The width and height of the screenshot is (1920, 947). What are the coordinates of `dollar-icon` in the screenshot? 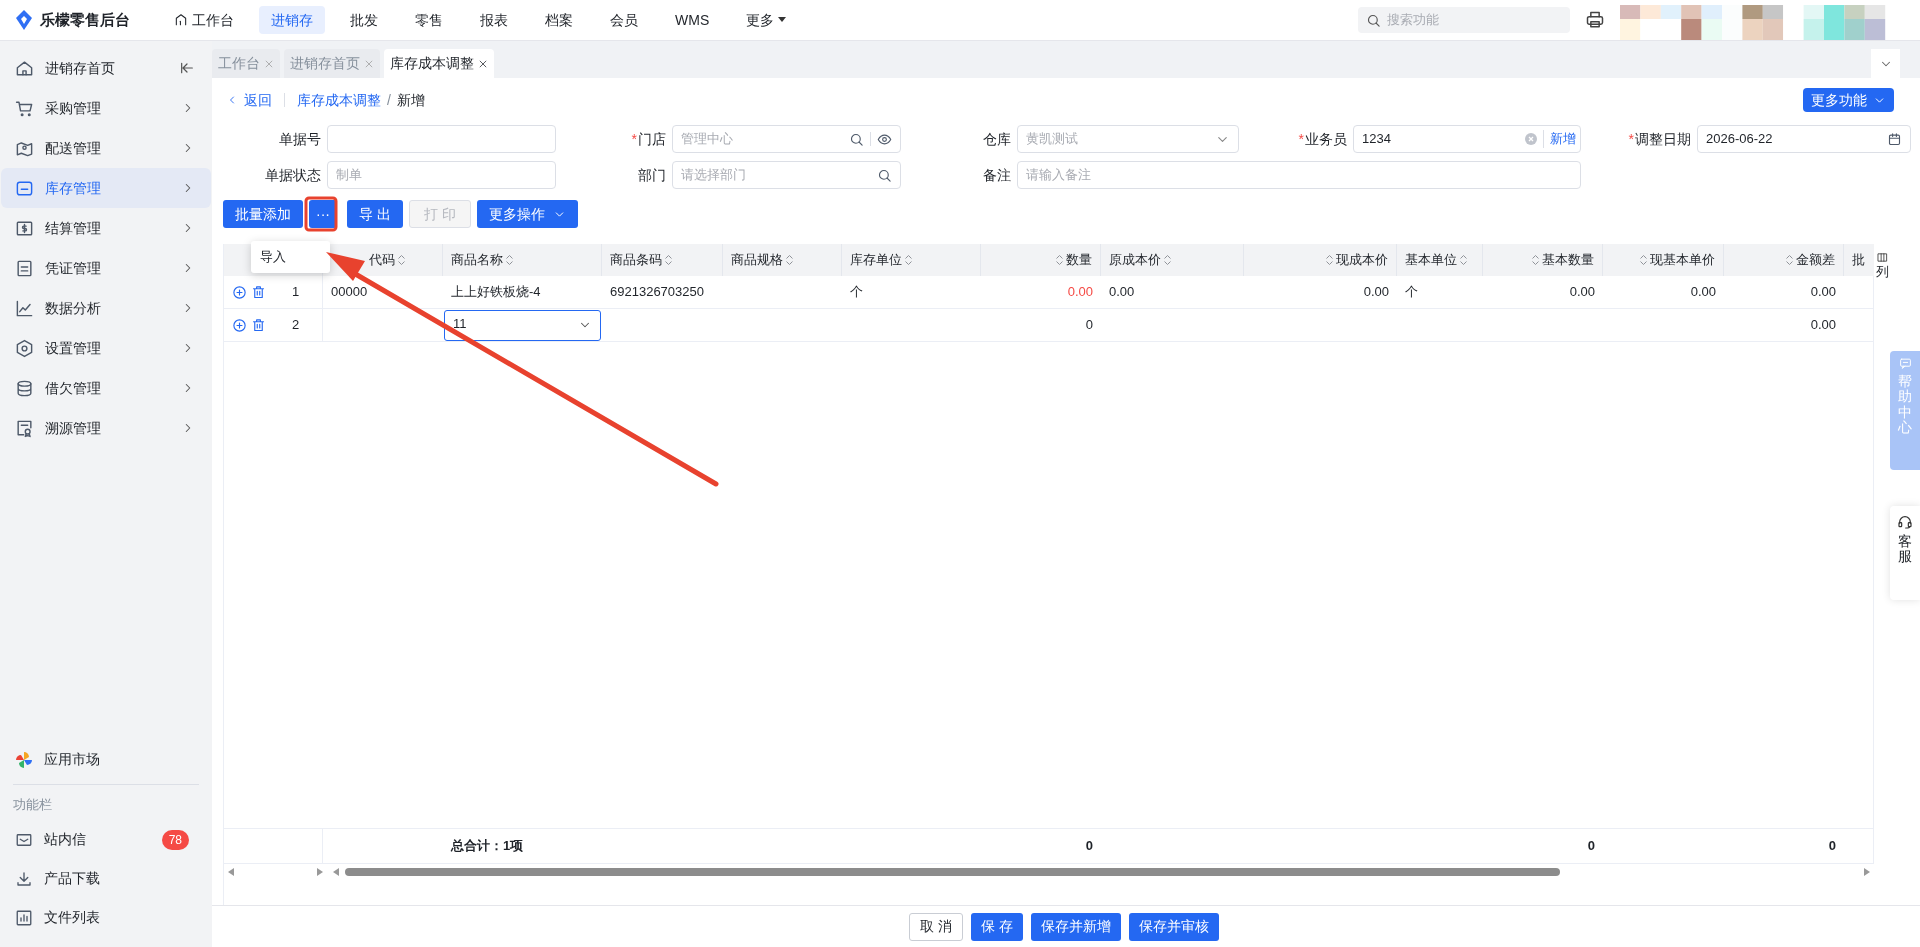 It's located at (24, 228).